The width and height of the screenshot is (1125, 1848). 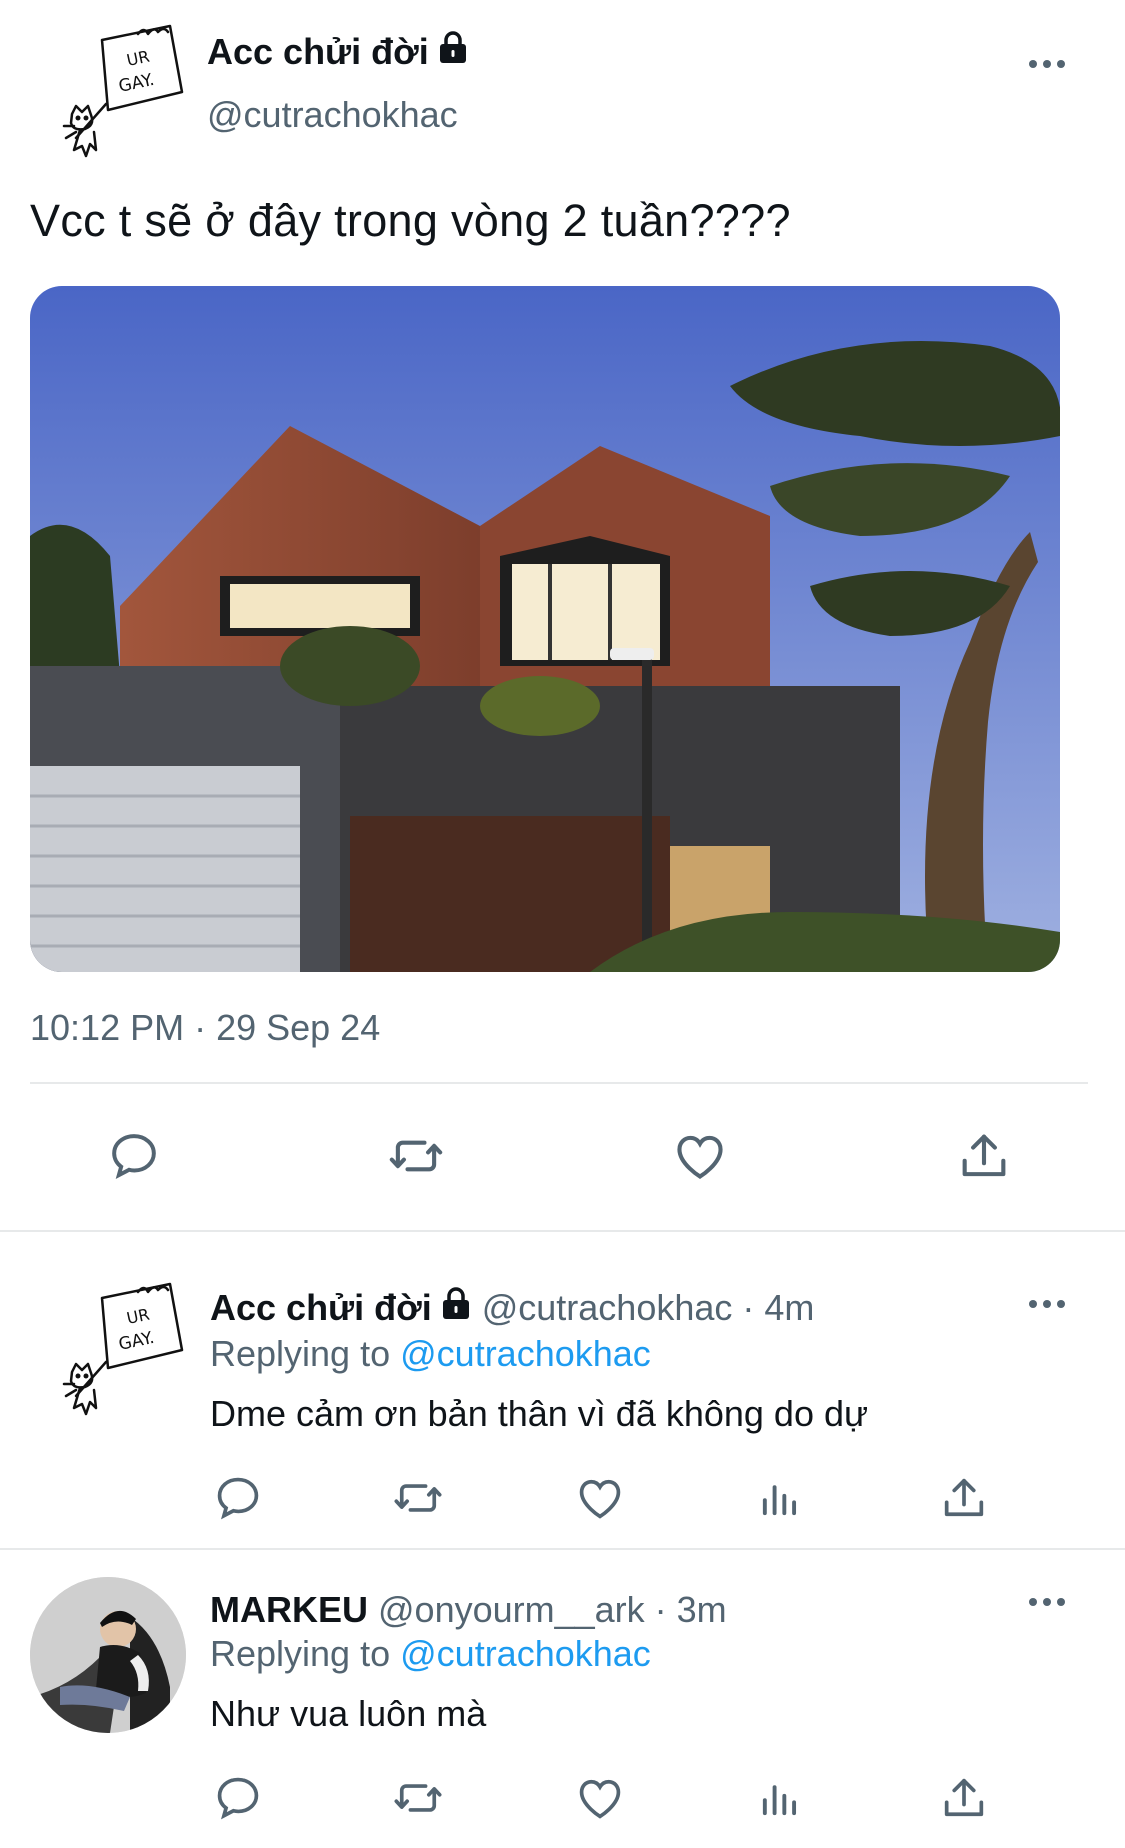 What do you see at coordinates (778, 1307) in the screenshot?
I see `reply-time: · 4m` at bounding box center [778, 1307].